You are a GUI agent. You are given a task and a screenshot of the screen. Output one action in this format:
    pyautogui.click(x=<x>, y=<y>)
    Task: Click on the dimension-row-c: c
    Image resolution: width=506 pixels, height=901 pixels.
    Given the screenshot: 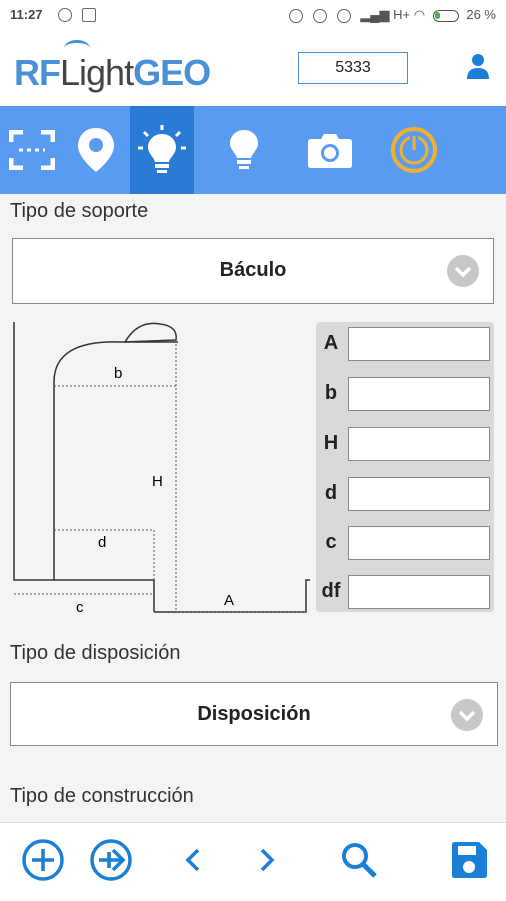 What is the action you would take?
    pyautogui.click(x=405, y=543)
    